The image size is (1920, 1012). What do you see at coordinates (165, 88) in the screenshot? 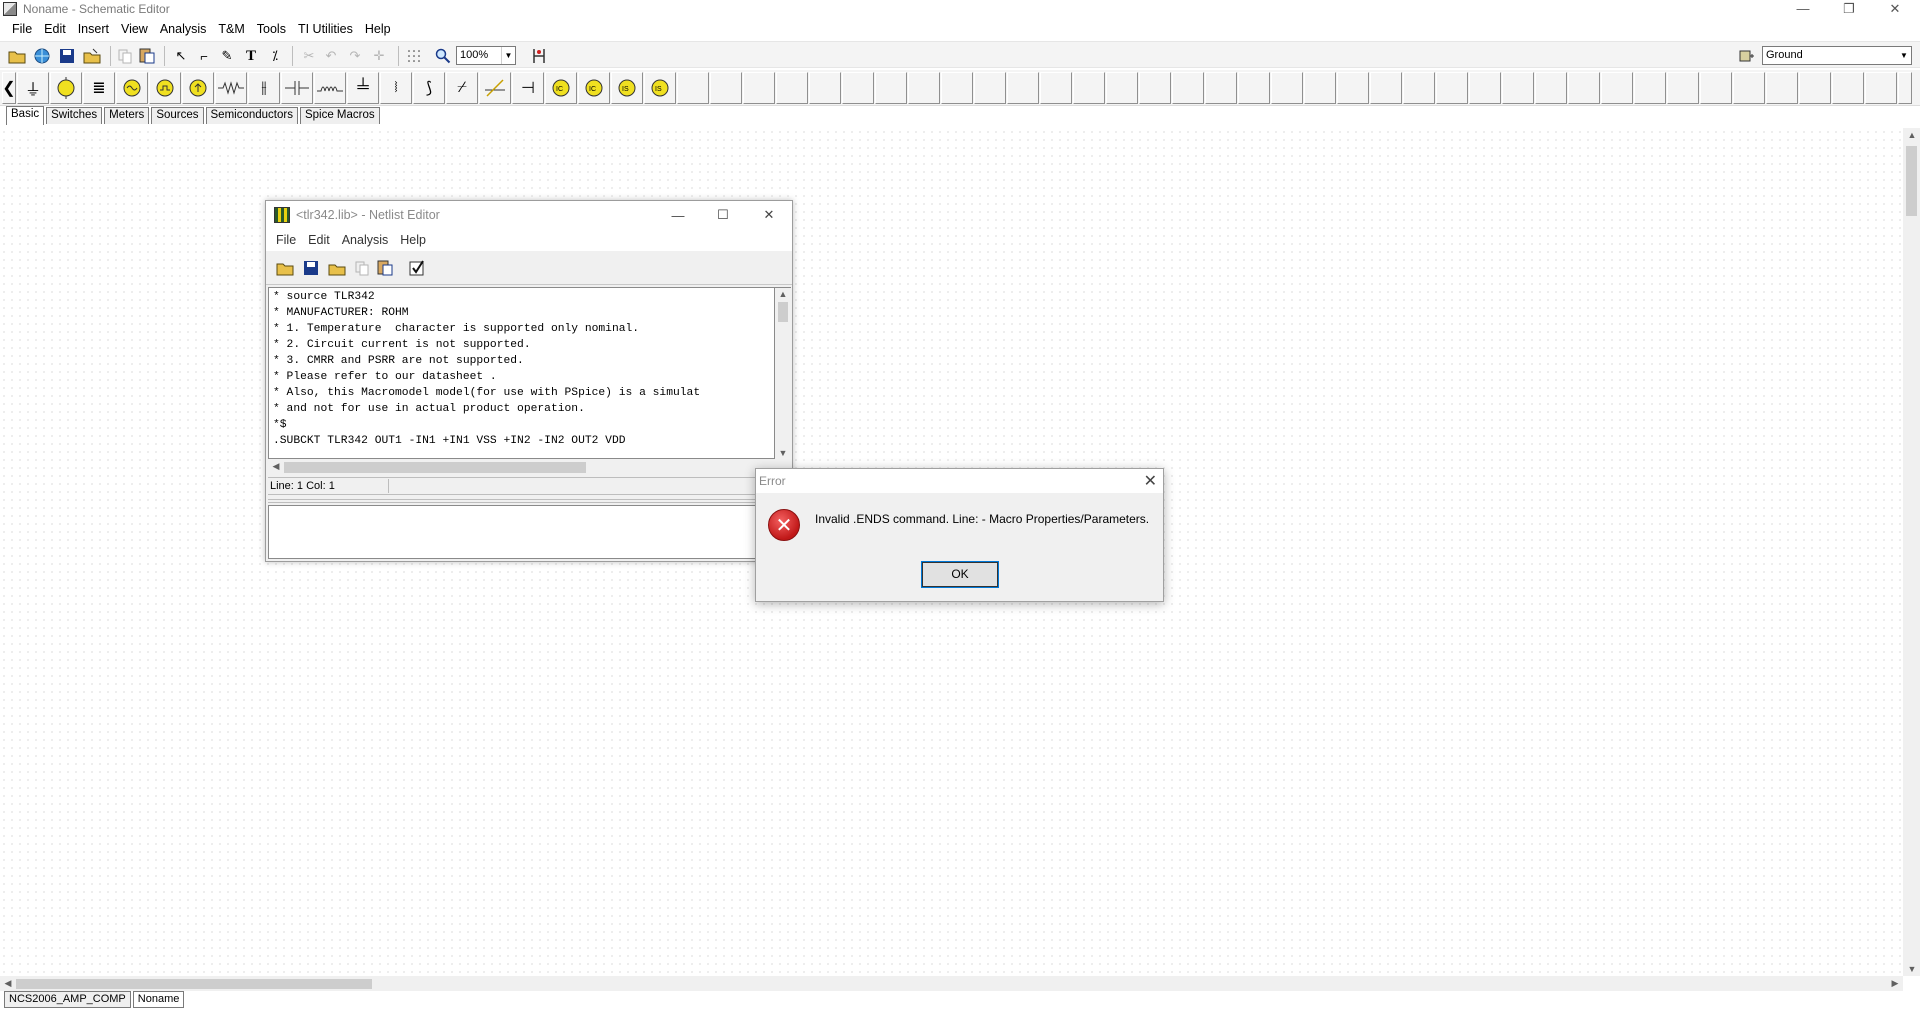
I see `pulse-source-icon` at bounding box center [165, 88].